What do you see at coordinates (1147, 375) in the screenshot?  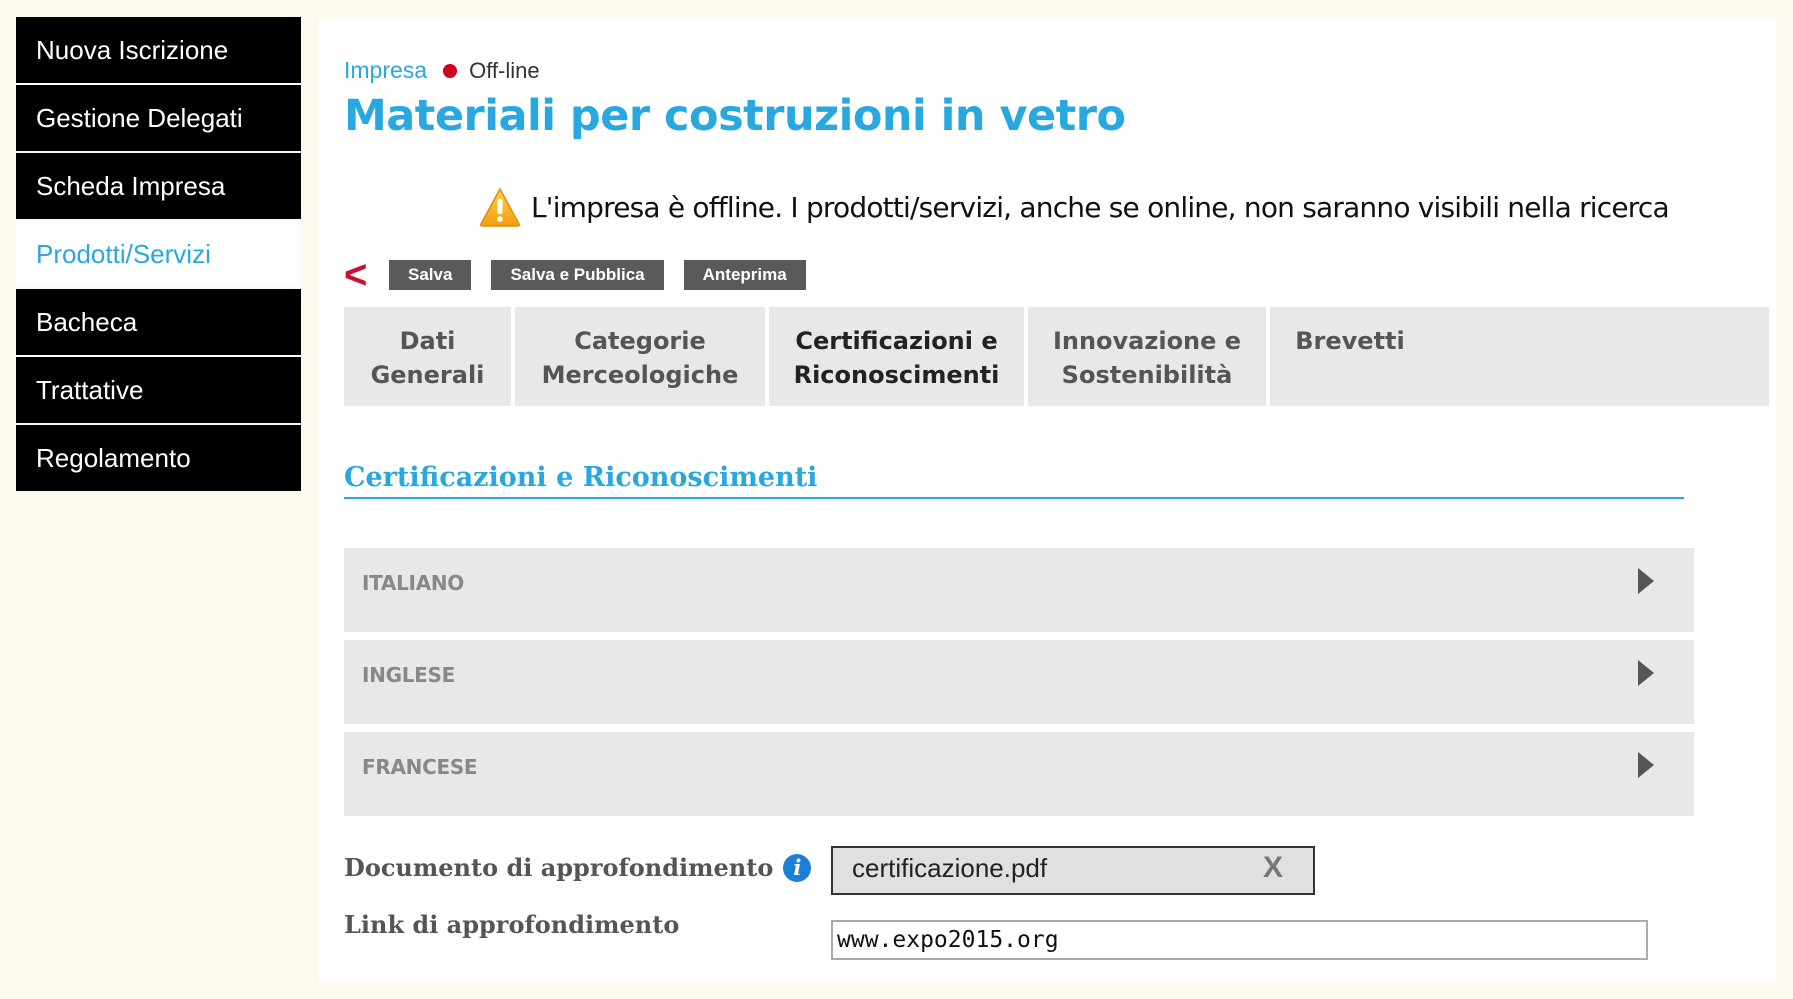 I see `tab-label-line2: Sostenibilità` at bounding box center [1147, 375].